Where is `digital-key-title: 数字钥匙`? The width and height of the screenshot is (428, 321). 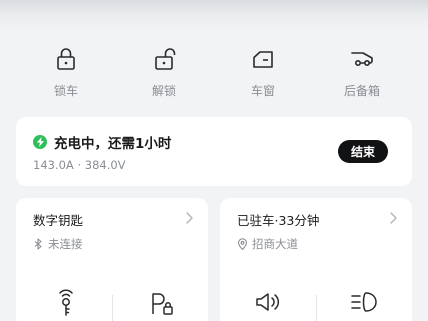
digital-key-title: 数字钥匙 is located at coordinates (58, 220).